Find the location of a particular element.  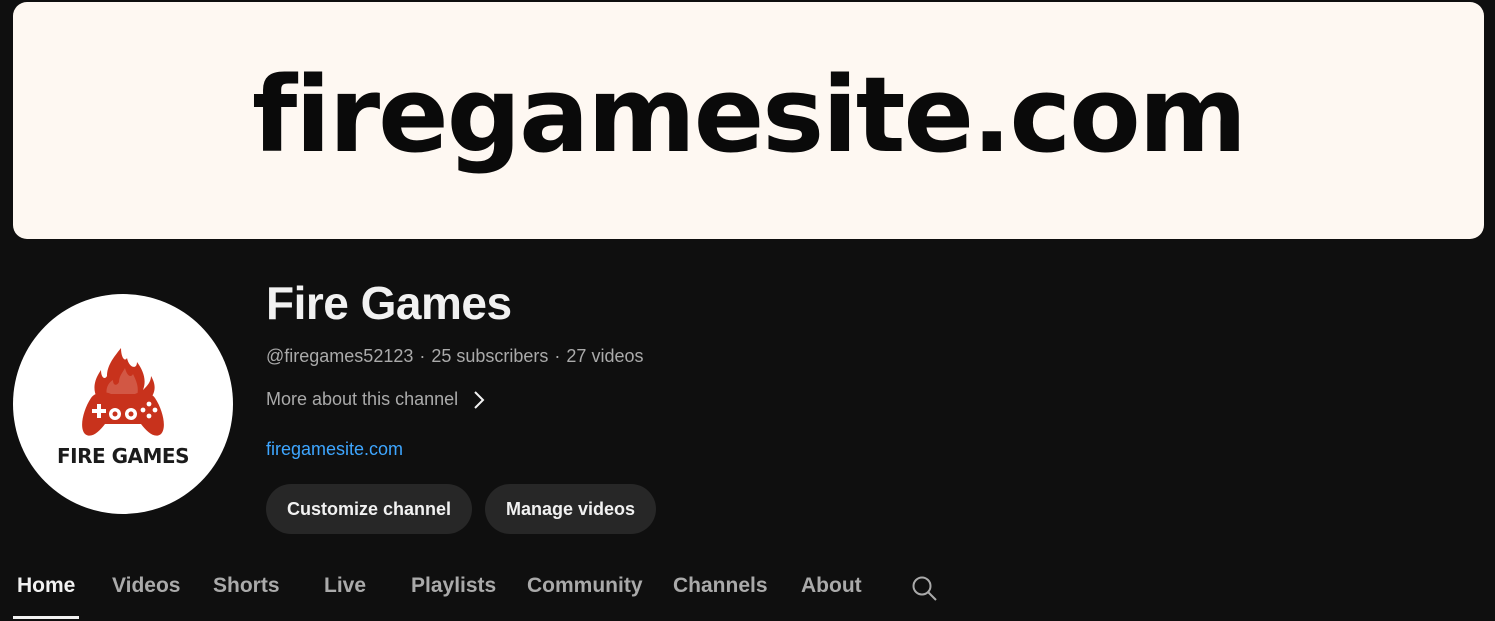

active-tab-indicator is located at coordinates (46, 617).